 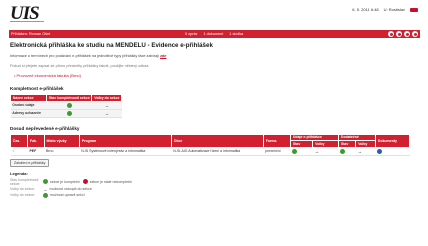 What do you see at coordinates (62, 151) in the screenshot?
I see `row-misto: Brno` at bounding box center [62, 151].